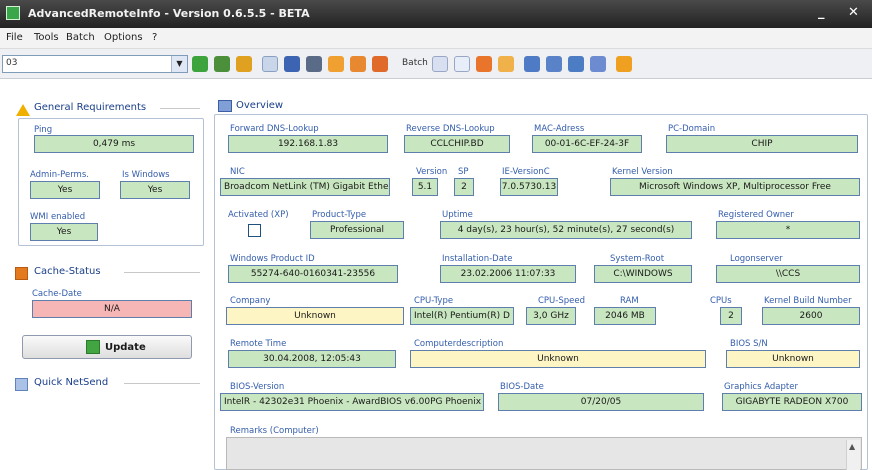 The image size is (872, 470). What do you see at coordinates (561, 301) in the screenshot?
I see `cpu-speed-label: CPU-Speed` at bounding box center [561, 301].